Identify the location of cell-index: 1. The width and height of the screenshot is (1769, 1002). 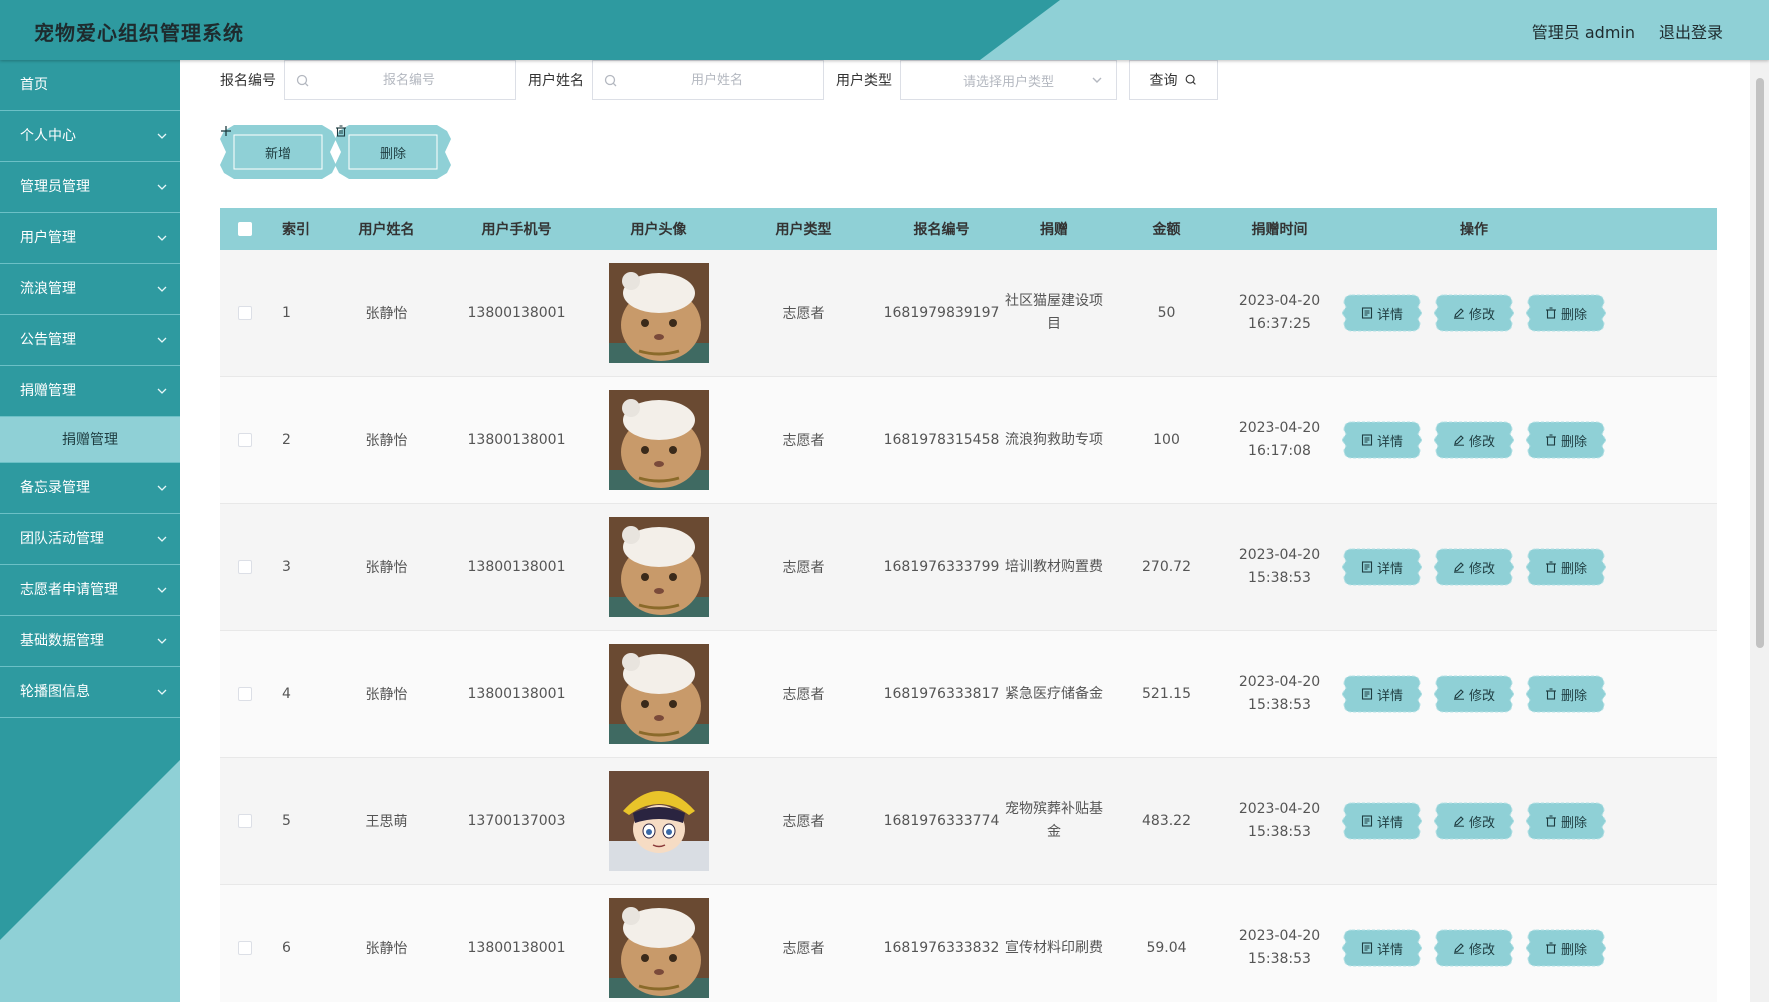
(286, 313).